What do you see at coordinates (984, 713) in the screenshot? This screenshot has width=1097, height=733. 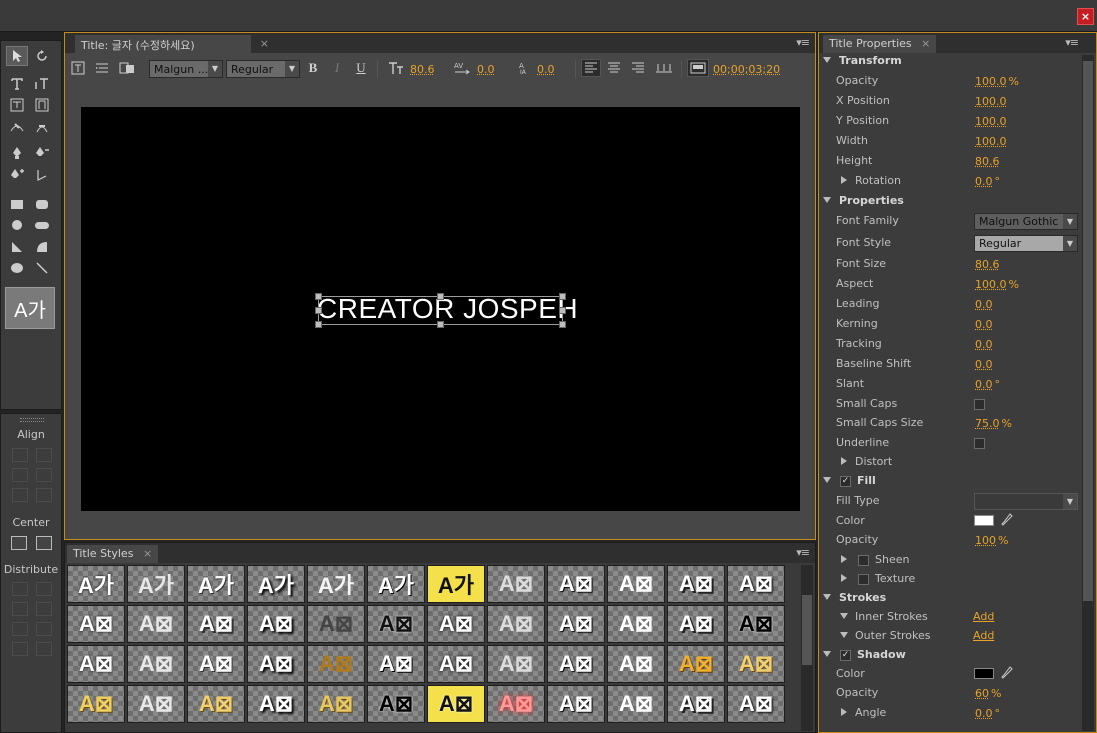 I see `shadow-angle-value: 0.0` at bounding box center [984, 713].